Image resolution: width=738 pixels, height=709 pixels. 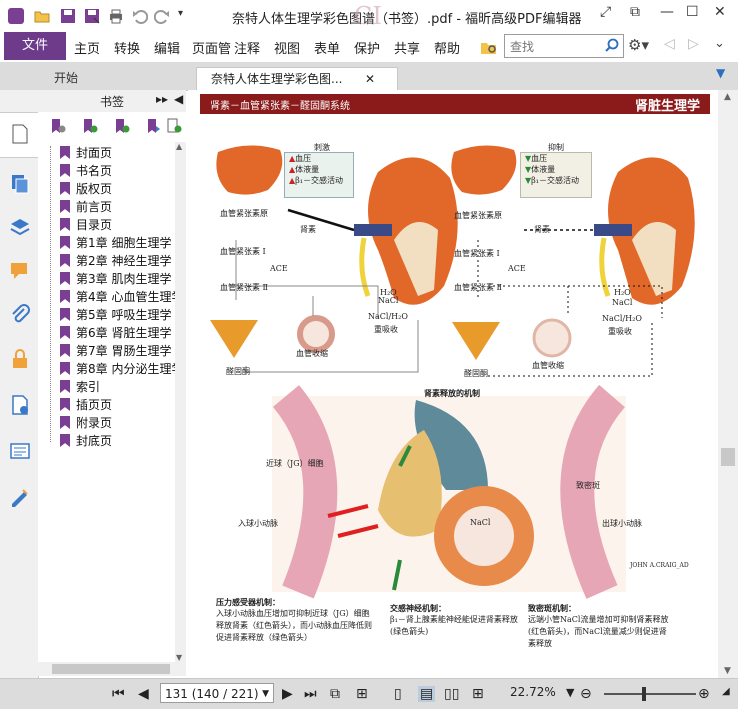 I want to click on pages-panel-icon, so click(x=20, y=183).